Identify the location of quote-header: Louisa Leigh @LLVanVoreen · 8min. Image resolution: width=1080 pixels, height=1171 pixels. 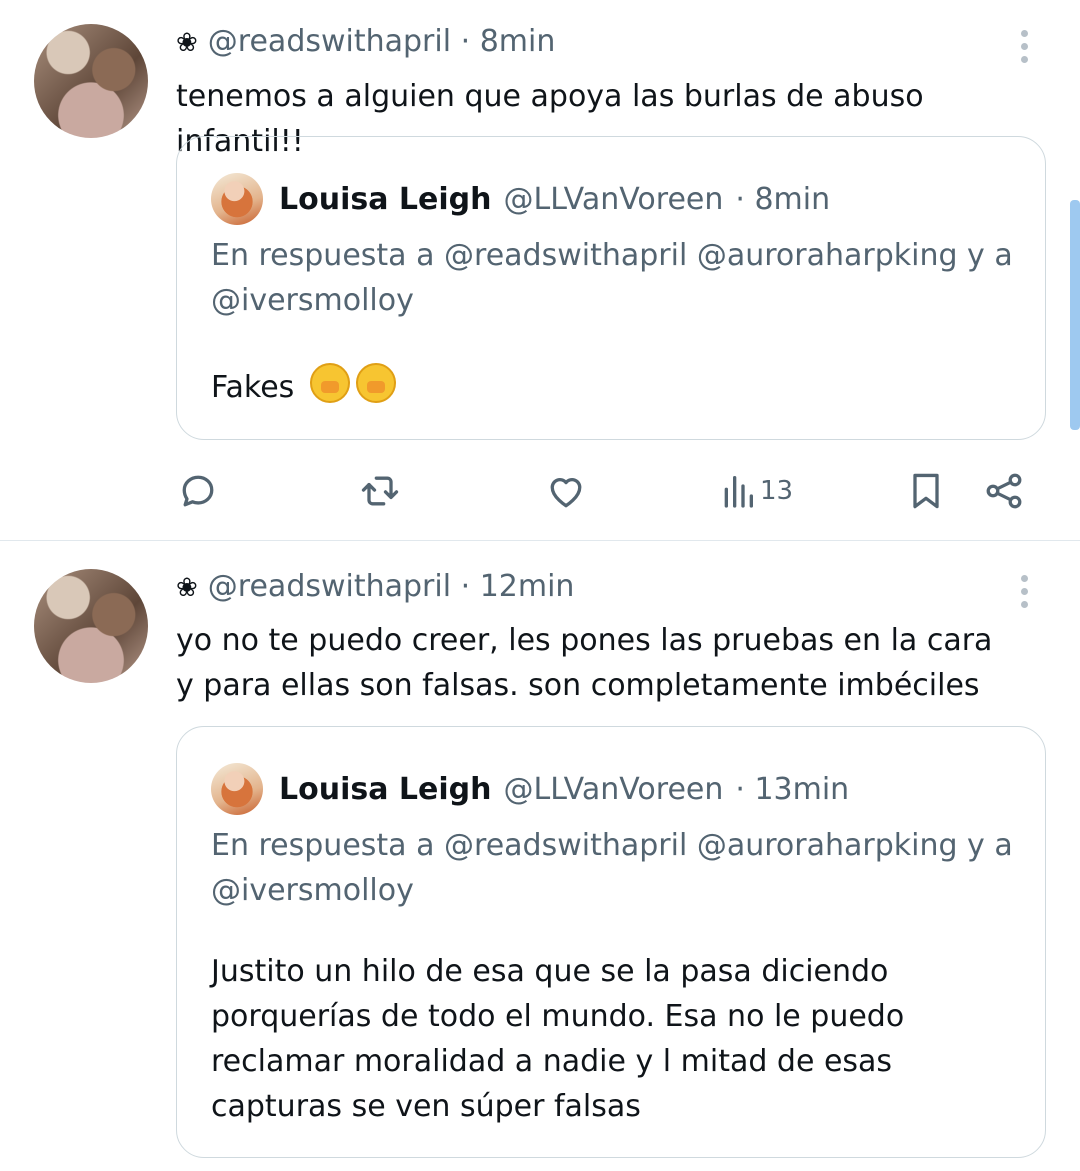
(520, 199).